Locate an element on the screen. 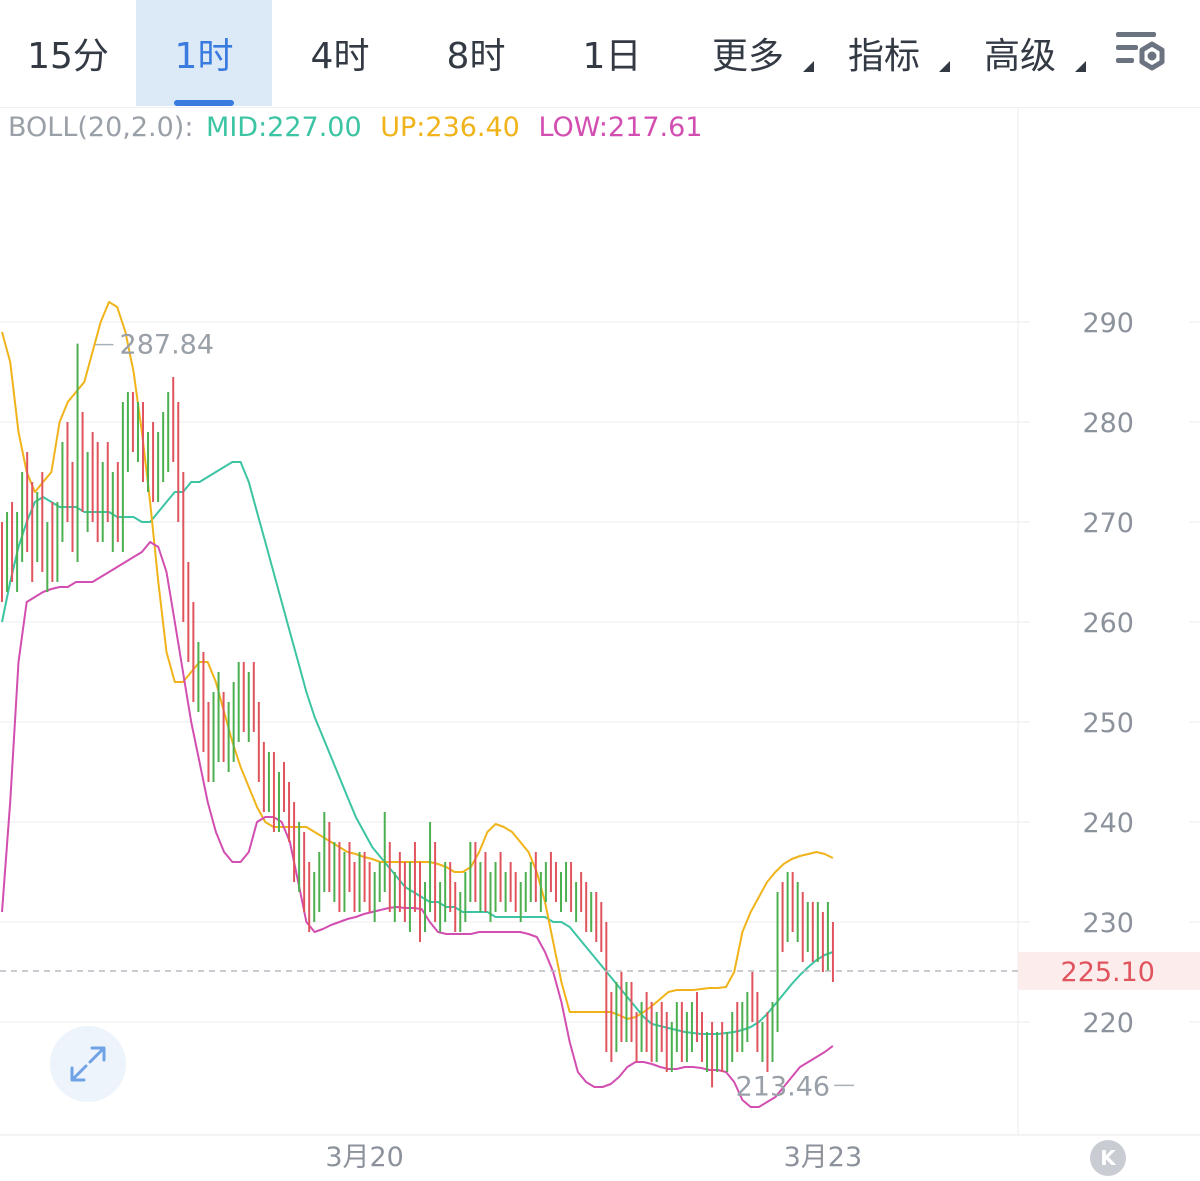 This screenshot has height=1181, width=1200. max-price-label: 287.84 is located at coordinates (167, 345).